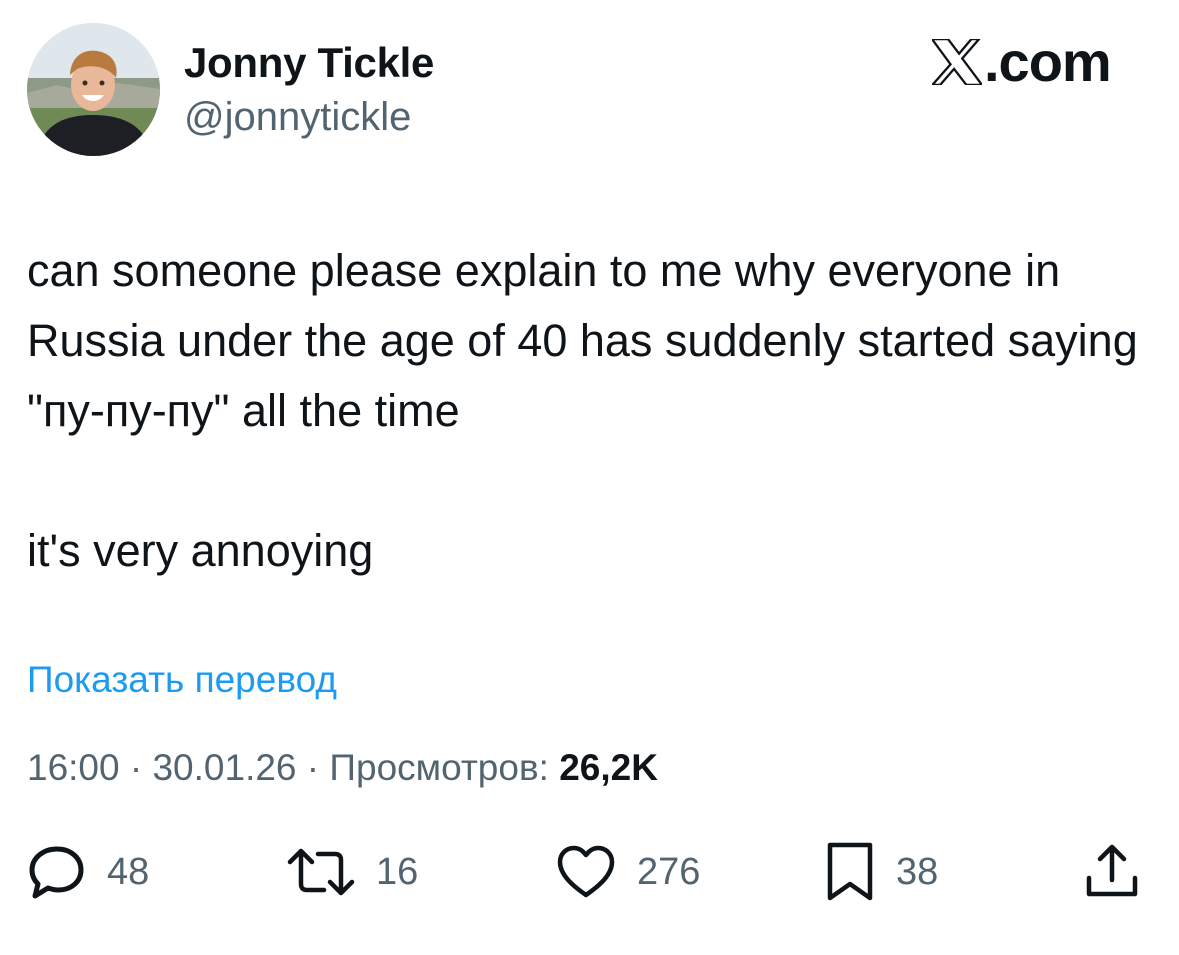 Image resolution: width=1179 pixels, height=955 pixels. I want to click on reply-count: 48, so click(128, 872).